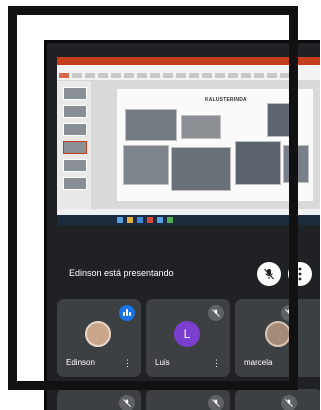 The width and height of the screenshot is (321, 410). What do you see at coordinates (188, 220) in the screenshot?
I see `windows-taskbar` at bounding box center [188, 220].